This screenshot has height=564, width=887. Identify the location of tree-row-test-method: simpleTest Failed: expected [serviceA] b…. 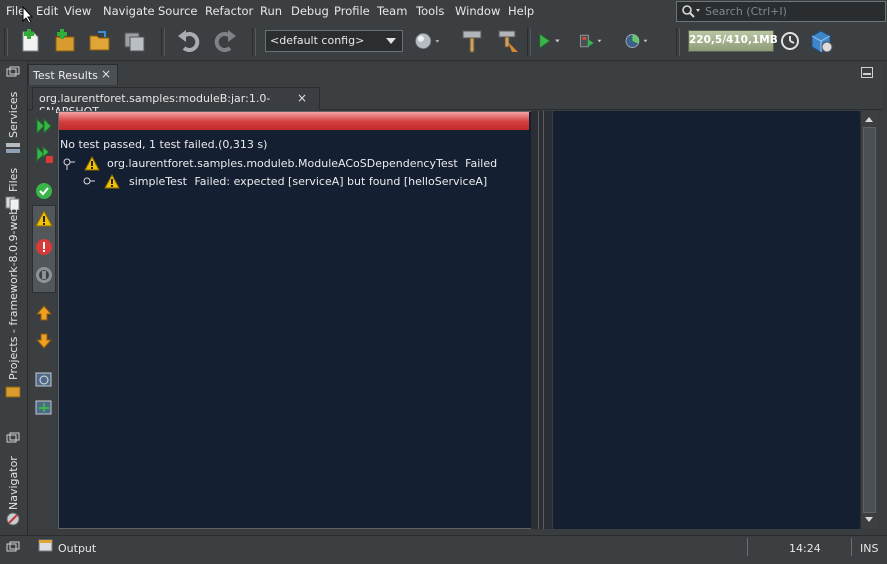
(285, 181).